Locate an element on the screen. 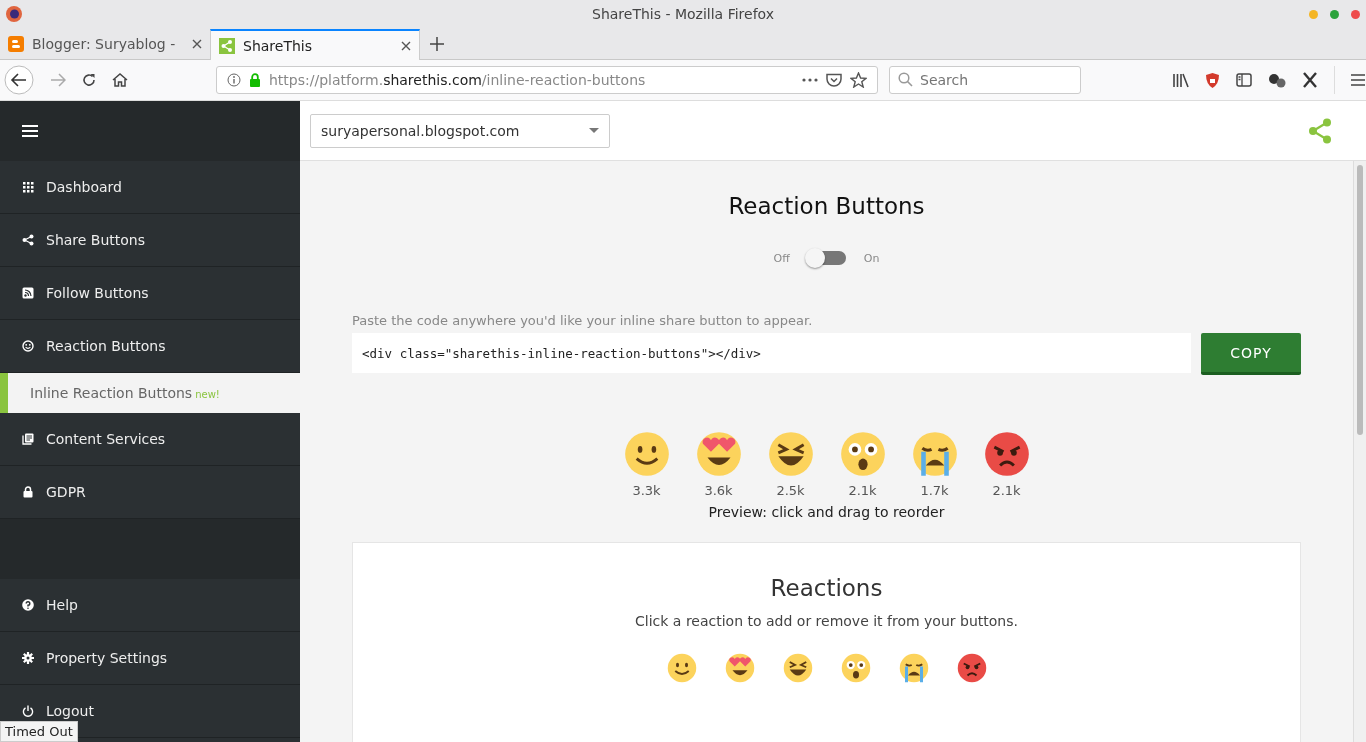 The width and height of the screenshot is (1366, 742). on-label: On is located at coordinates (871, 258).